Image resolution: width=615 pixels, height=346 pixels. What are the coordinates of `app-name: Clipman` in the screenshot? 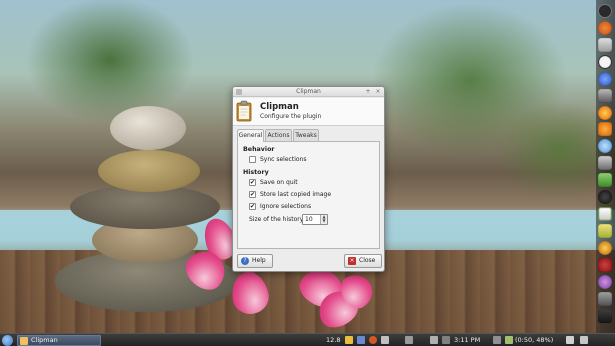 It's located at (279, 107).